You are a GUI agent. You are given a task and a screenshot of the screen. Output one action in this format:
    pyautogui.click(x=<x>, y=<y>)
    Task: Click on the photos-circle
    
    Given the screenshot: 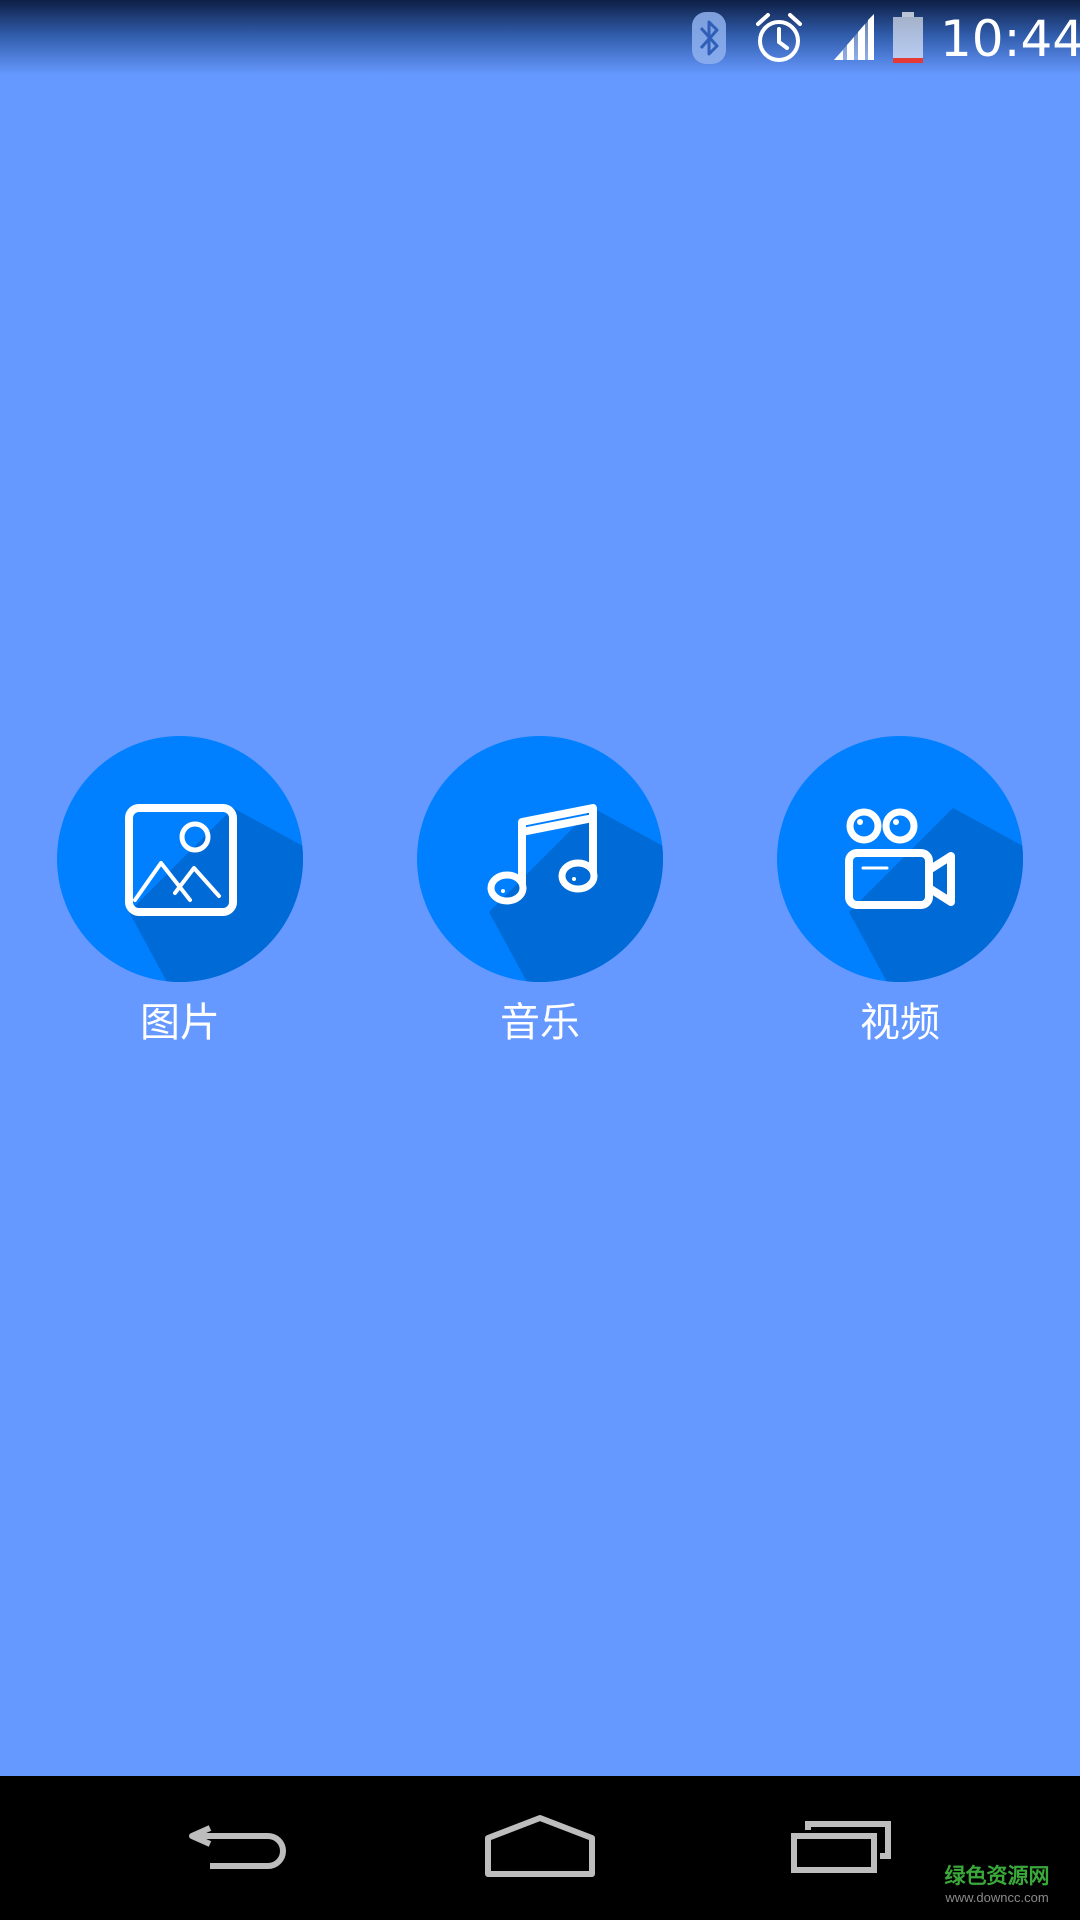 What is the action you would take?
    pyautogui.click(x=180, y=859)
    